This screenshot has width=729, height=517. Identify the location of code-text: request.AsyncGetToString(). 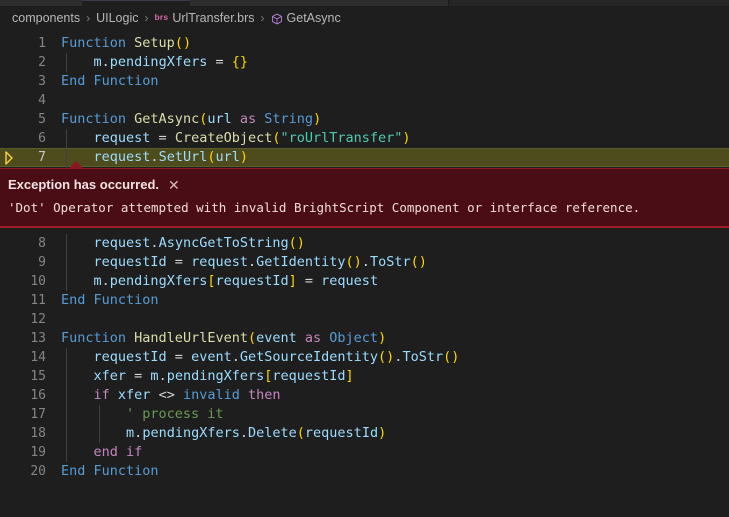
(199, 243).